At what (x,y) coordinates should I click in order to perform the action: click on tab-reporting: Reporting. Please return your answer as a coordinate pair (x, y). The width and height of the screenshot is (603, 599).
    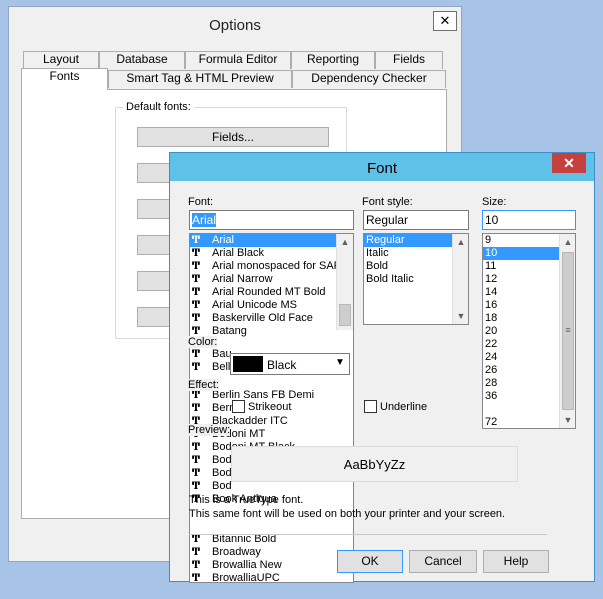
    Looking at the image, I should click on (333, 60).